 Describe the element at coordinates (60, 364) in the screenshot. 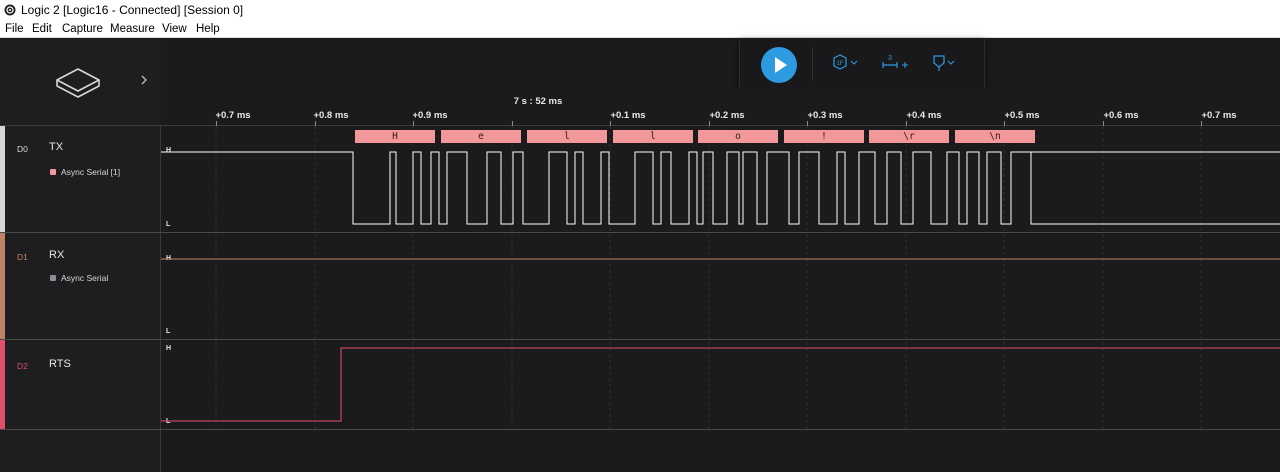

I see `channel-name: RTS` at that location.